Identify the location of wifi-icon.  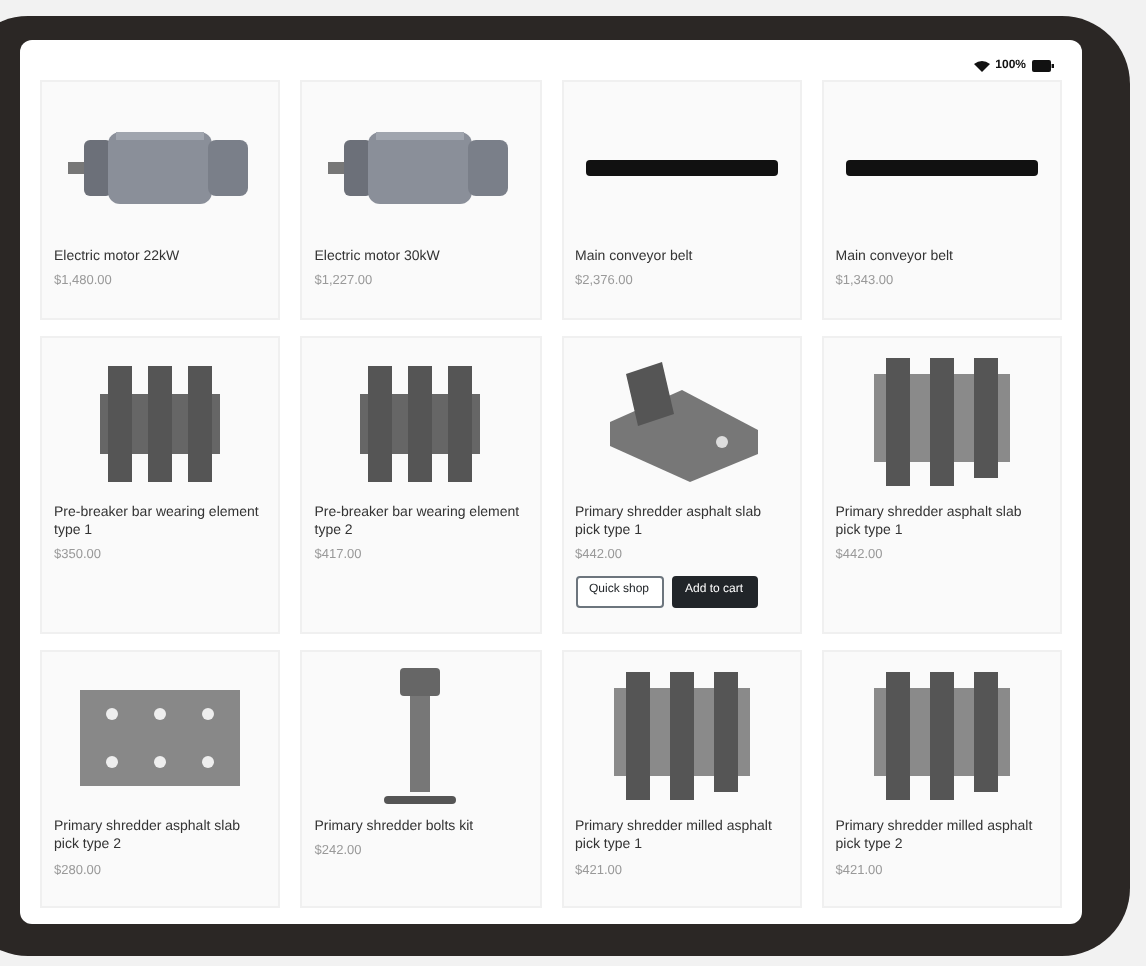
(981, 66).